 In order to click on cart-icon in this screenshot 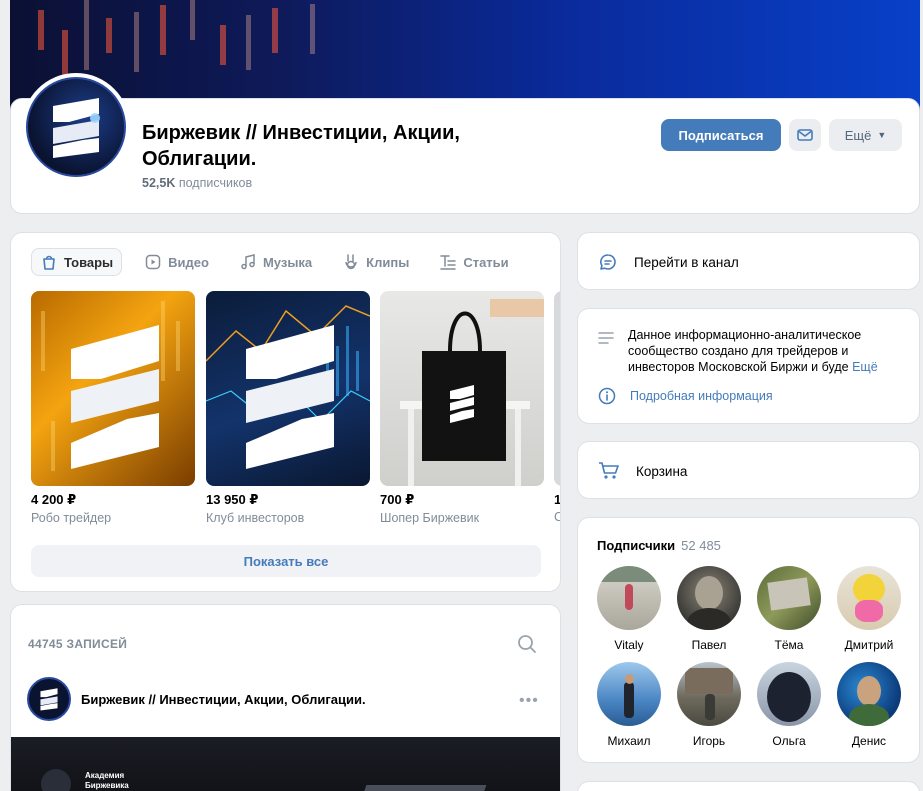, I will do `click(609, 470)`.